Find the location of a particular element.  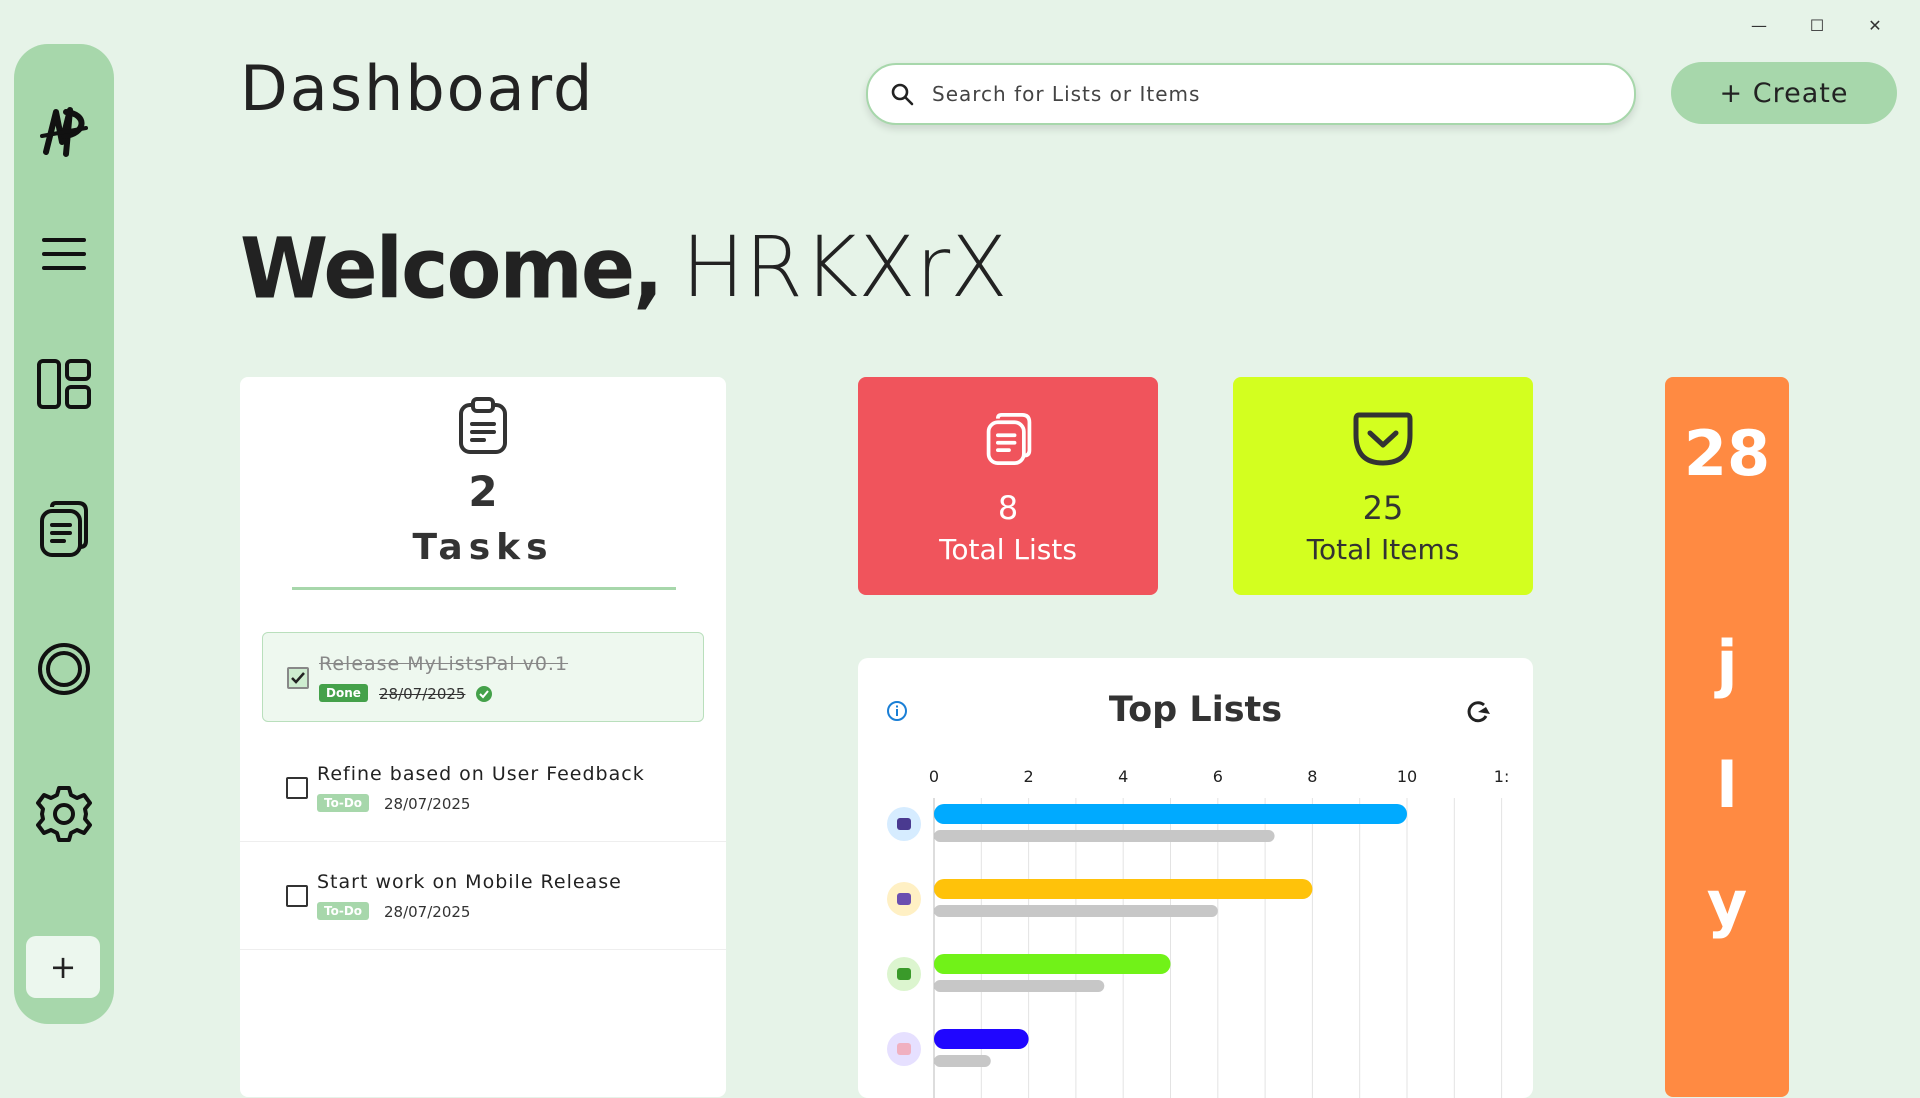

month-char: l is located at coordinates (1727, 785).